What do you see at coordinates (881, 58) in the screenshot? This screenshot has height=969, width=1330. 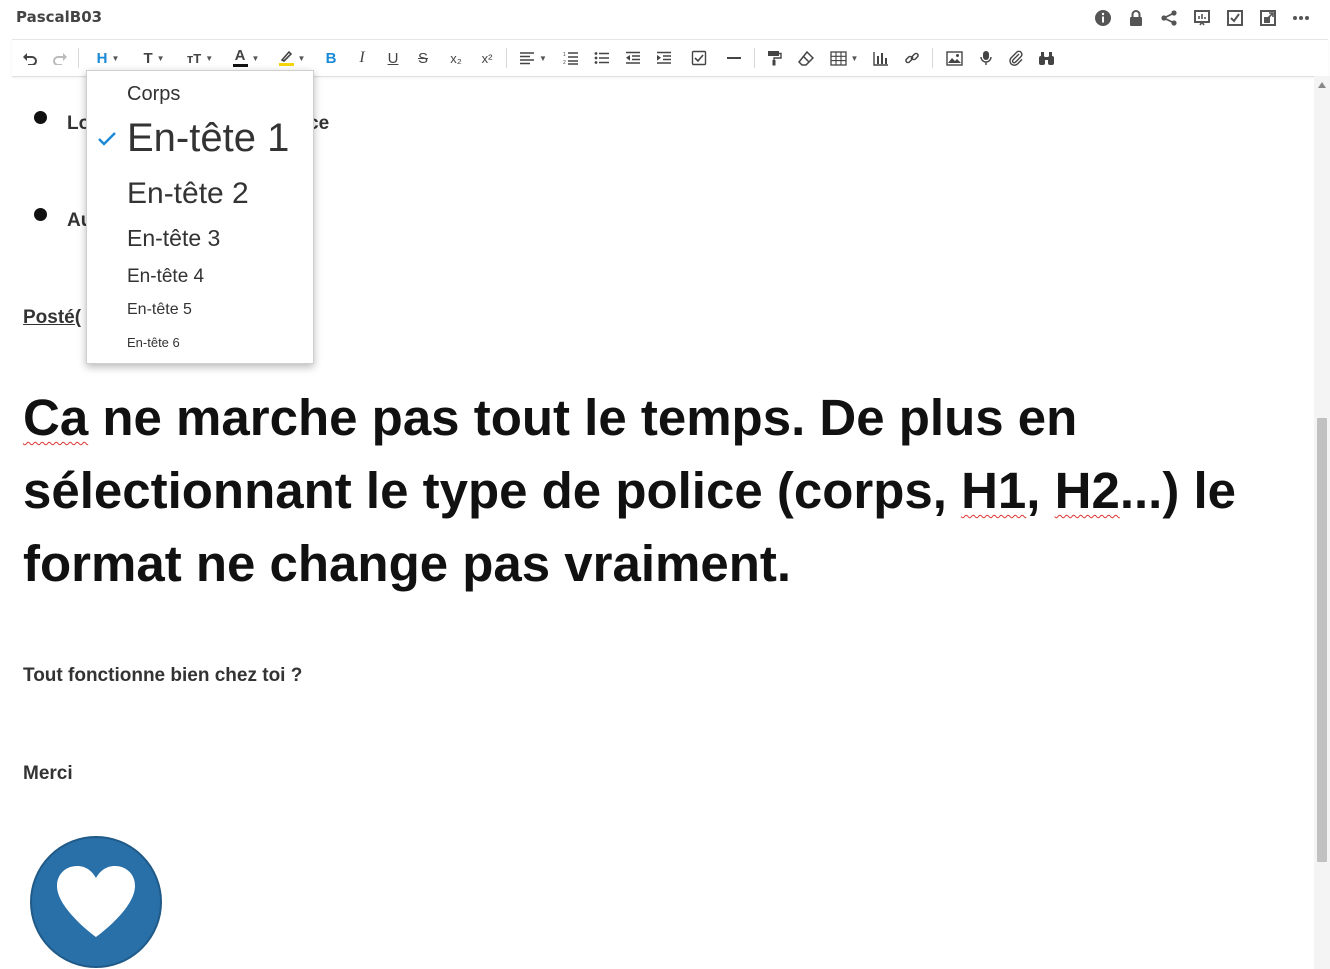 I see `chart-icon` at bounding box center [881, 58].